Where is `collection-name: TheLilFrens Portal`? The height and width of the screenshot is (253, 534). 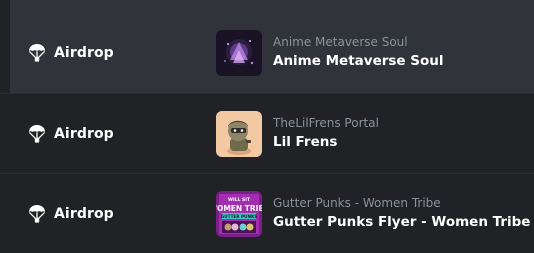
collection-name: TheLilFrens Portal is located at coordinates (326, 123).